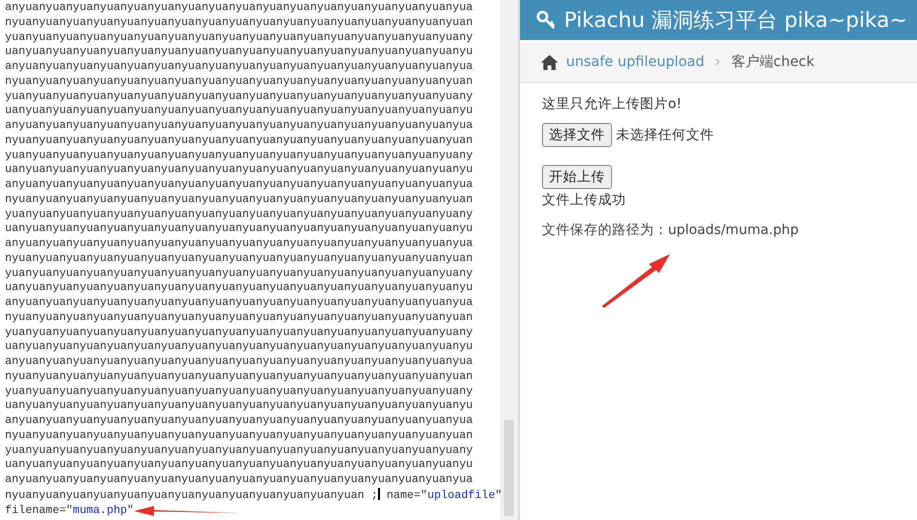  What do you see at coordinates (39, 510) in the screenshot?
I see `code-text: filename="` at bounding box center [39, 510].